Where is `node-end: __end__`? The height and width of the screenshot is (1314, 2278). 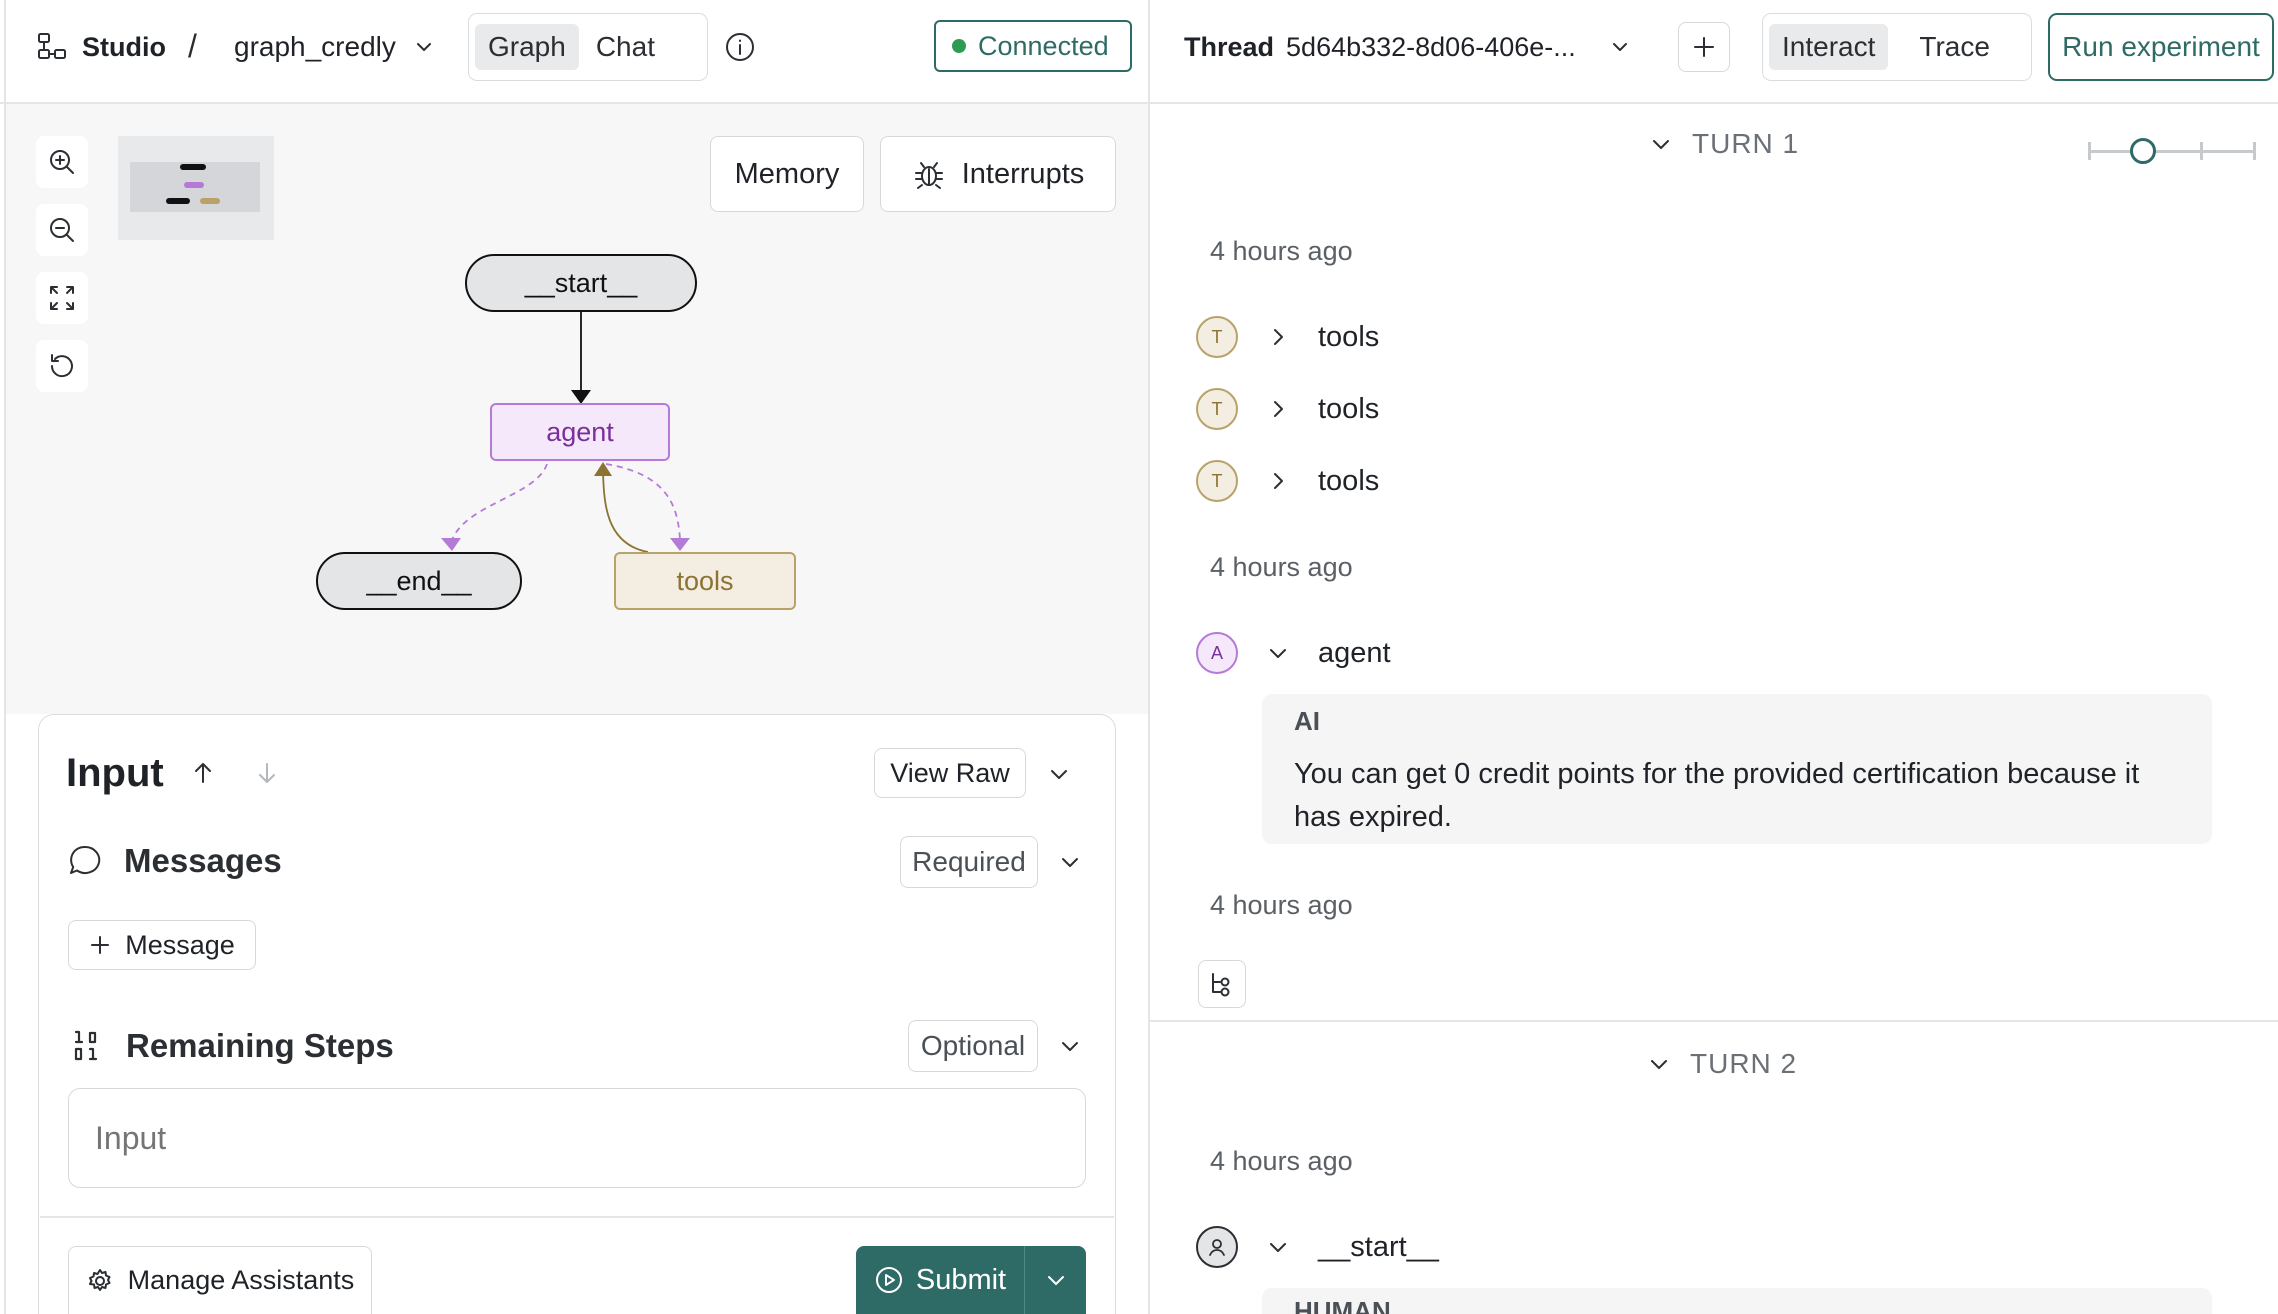
node-end: __end__ is located at coordinates (419, 581).